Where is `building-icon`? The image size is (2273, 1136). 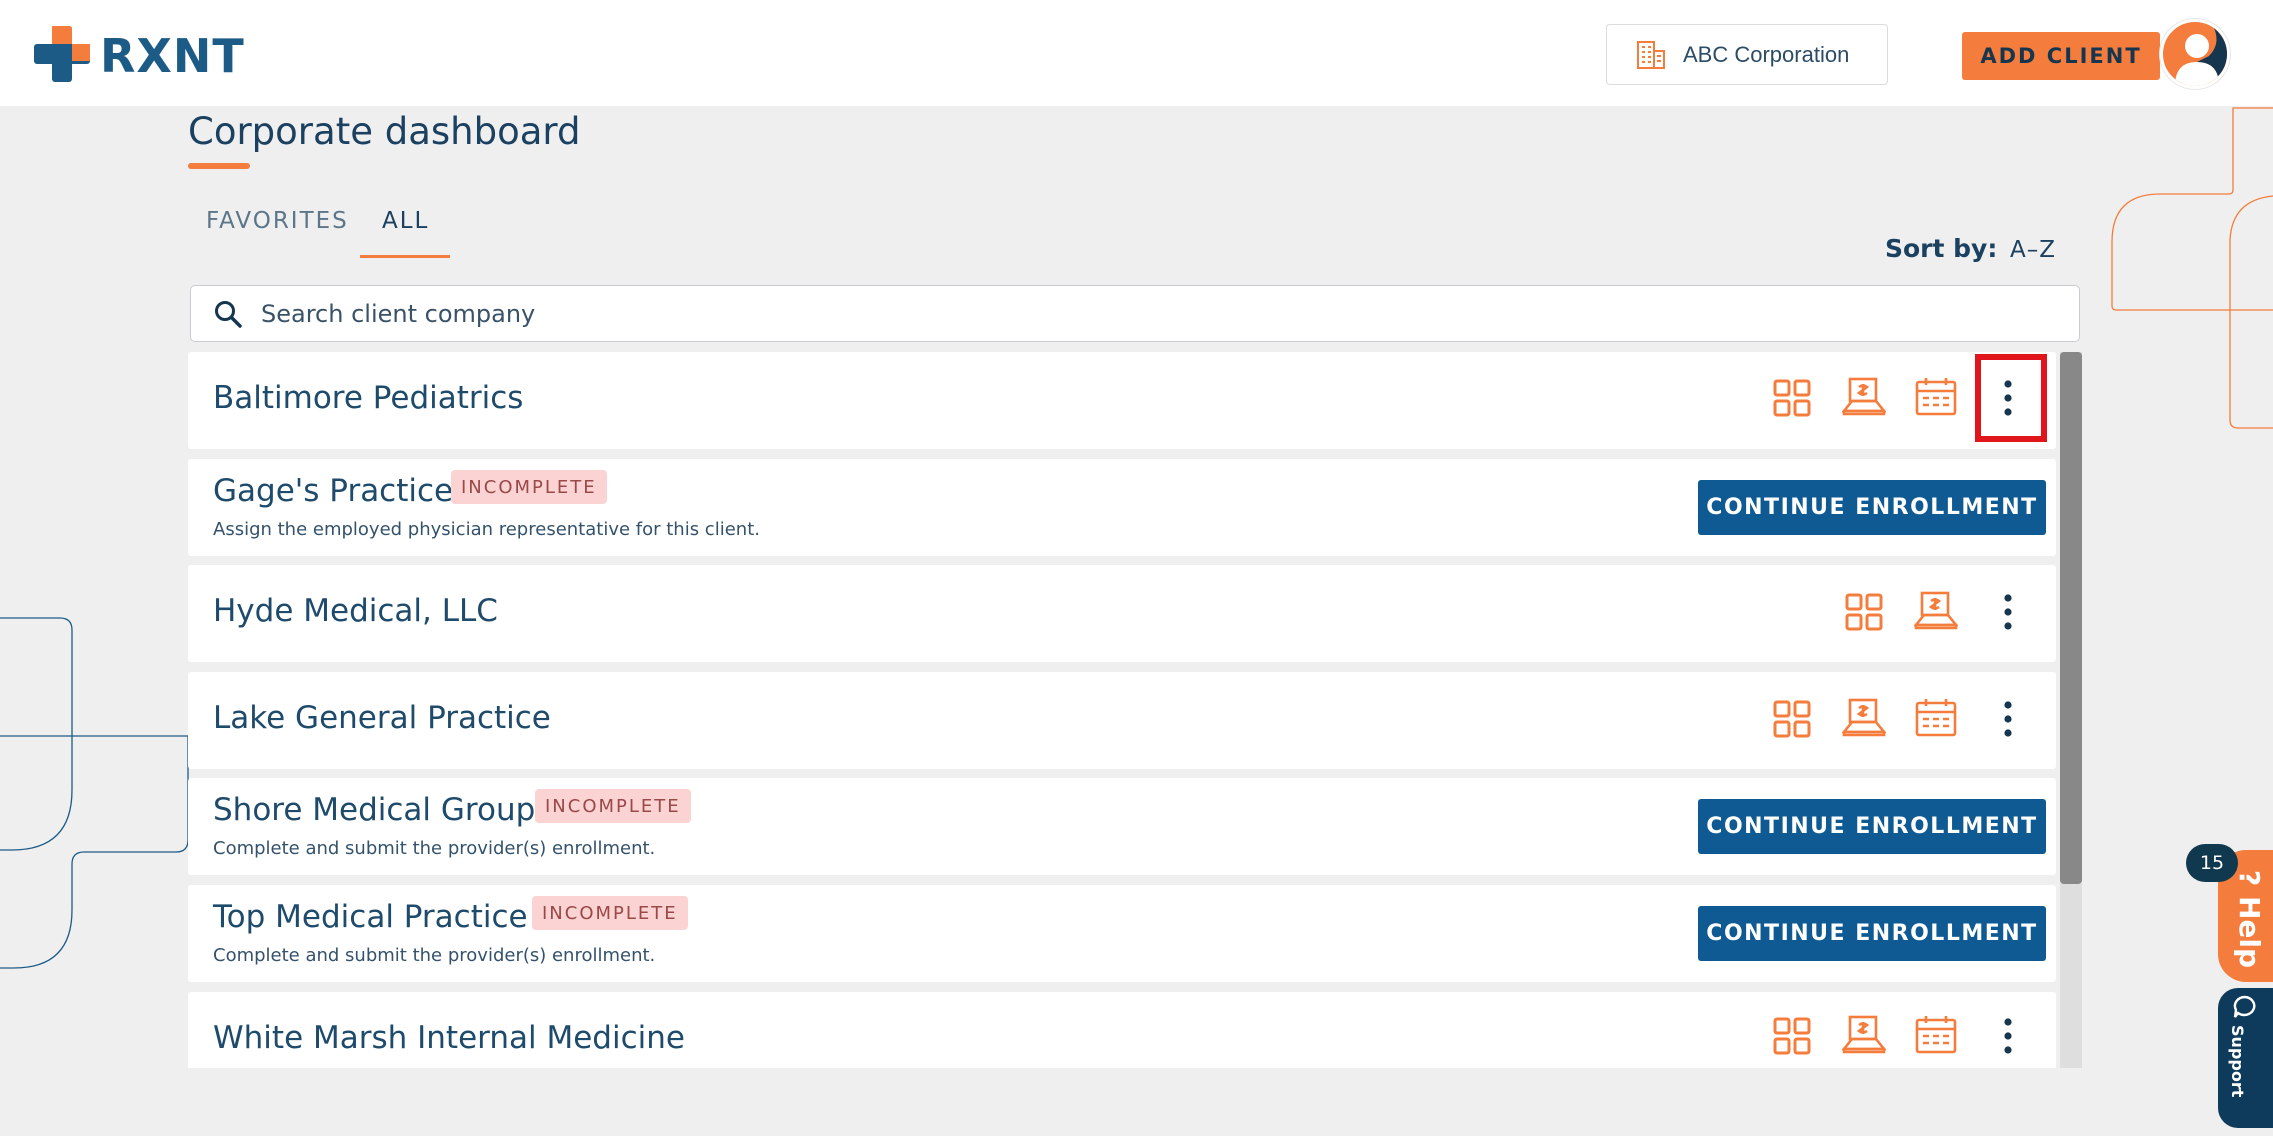
building-icon is located at coordinates (1651, 54).